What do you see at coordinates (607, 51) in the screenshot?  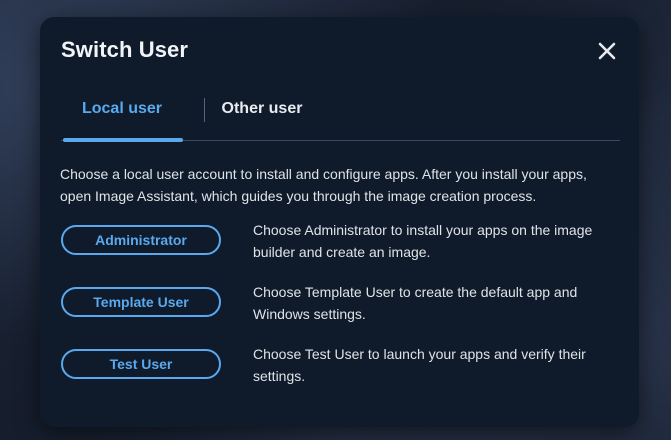 I see `close-icon` at bounding box center [607, 51].